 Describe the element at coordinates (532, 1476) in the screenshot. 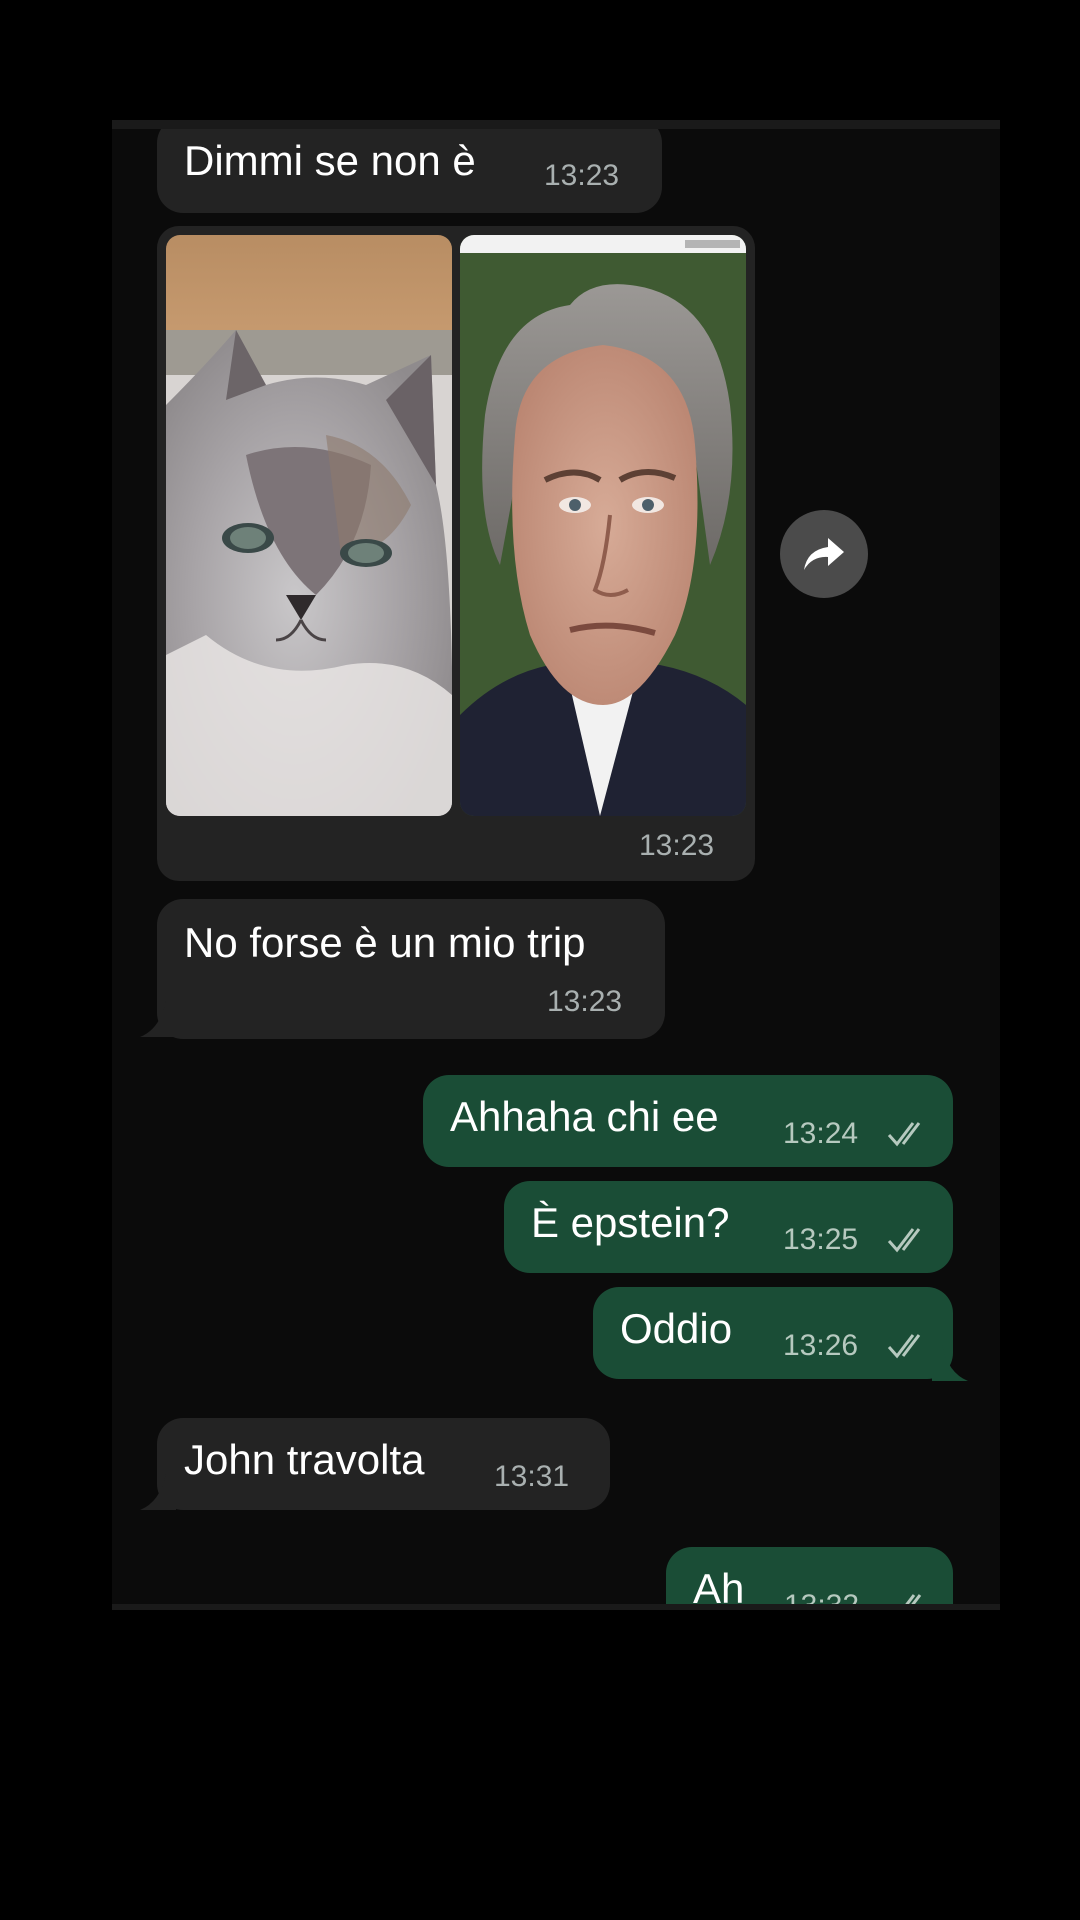

I see `message-time: 13:31` at that location.